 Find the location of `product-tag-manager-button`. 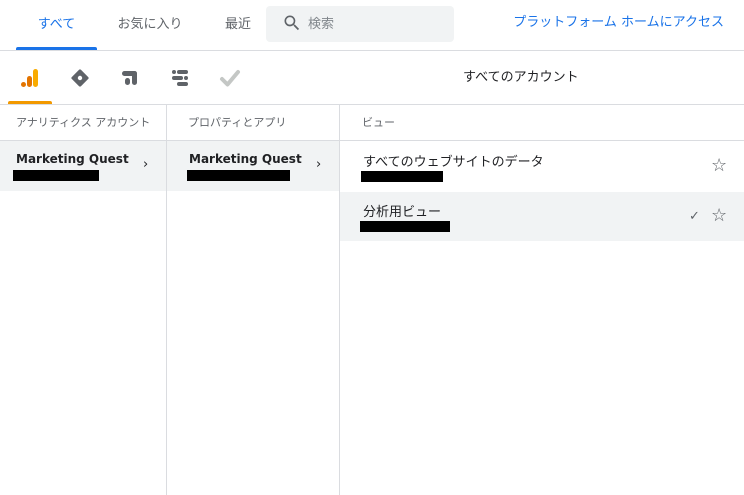

product-tag-manager-button is located at coordinates (80, 77).